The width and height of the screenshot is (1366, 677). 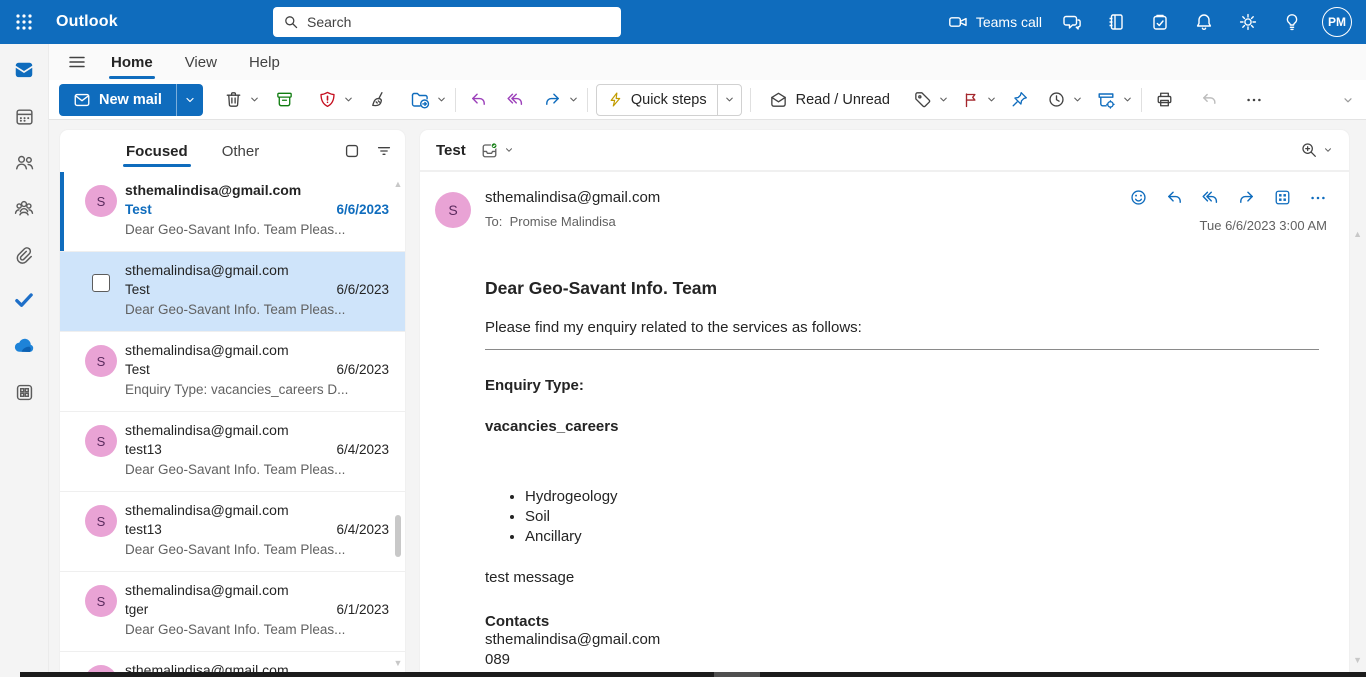 I want to click on hamburger-menu-button, so click(x=77, y=62).